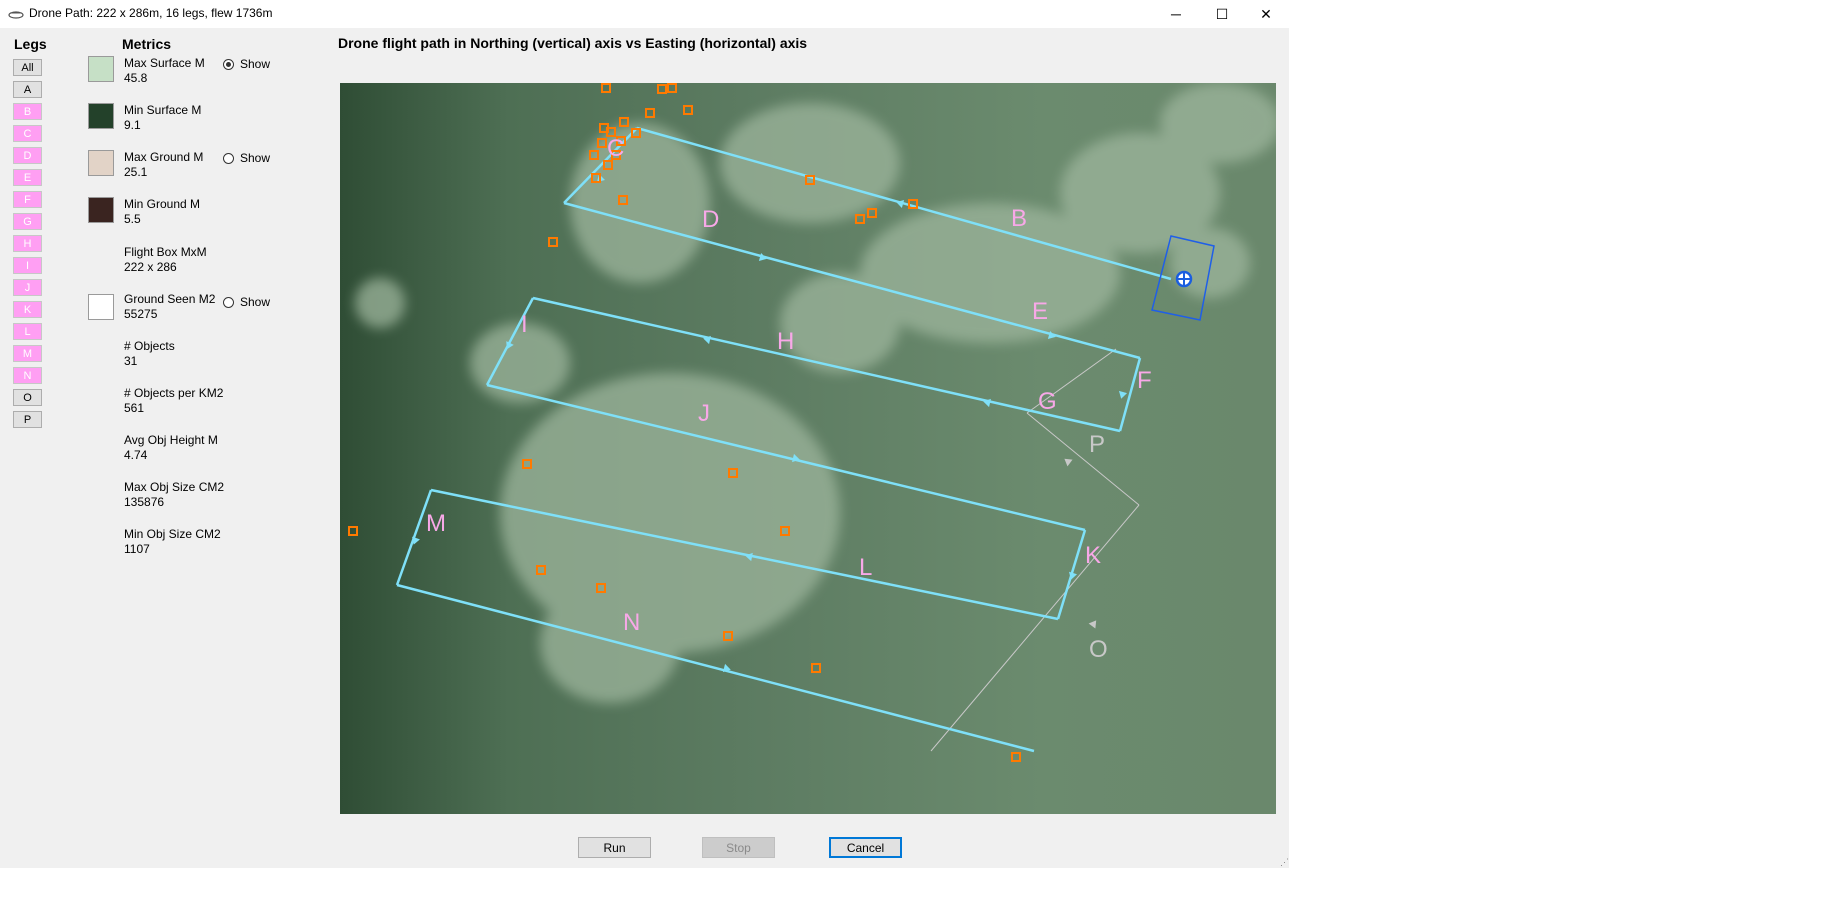 This screenshot has width=1844, height=898. I want to click on metric-label: Max Obj Size CM2, so click(174, 487).